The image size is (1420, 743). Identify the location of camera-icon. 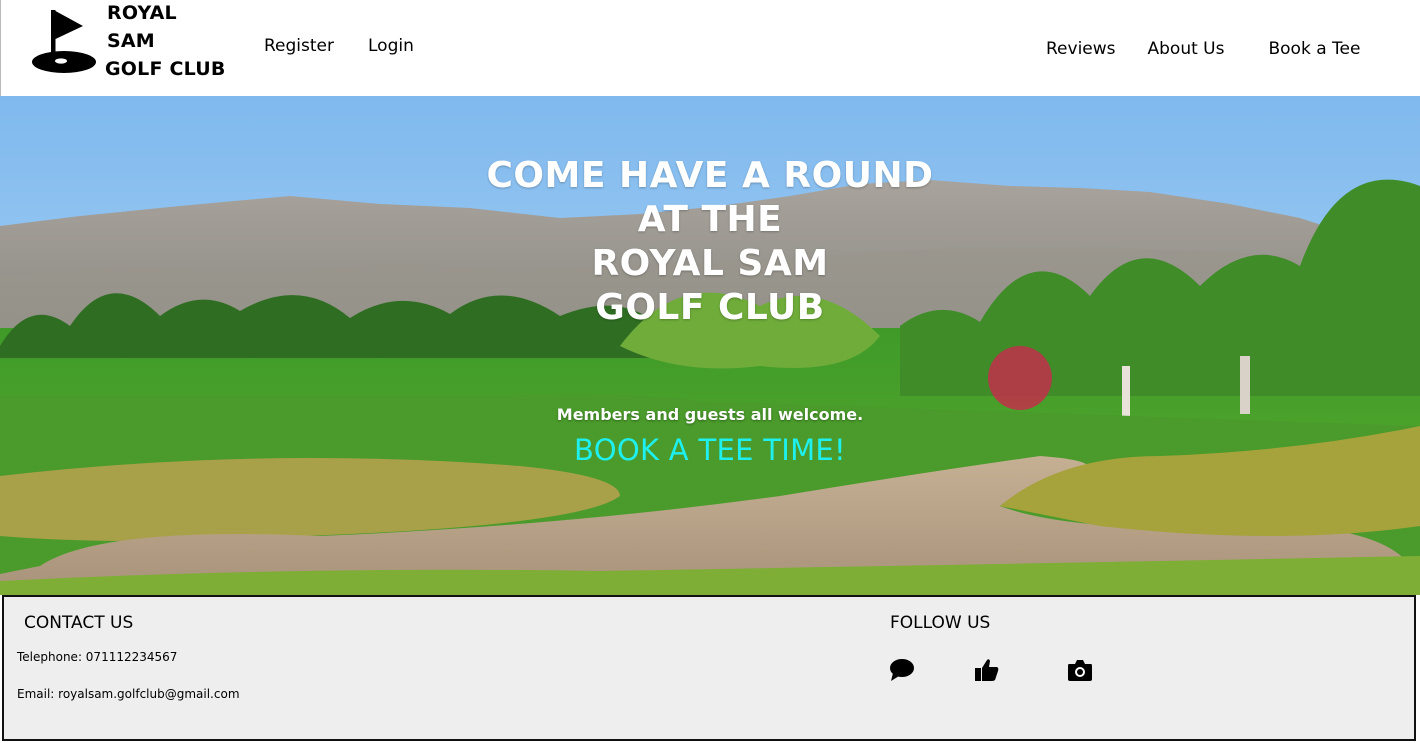
(1080, 670).